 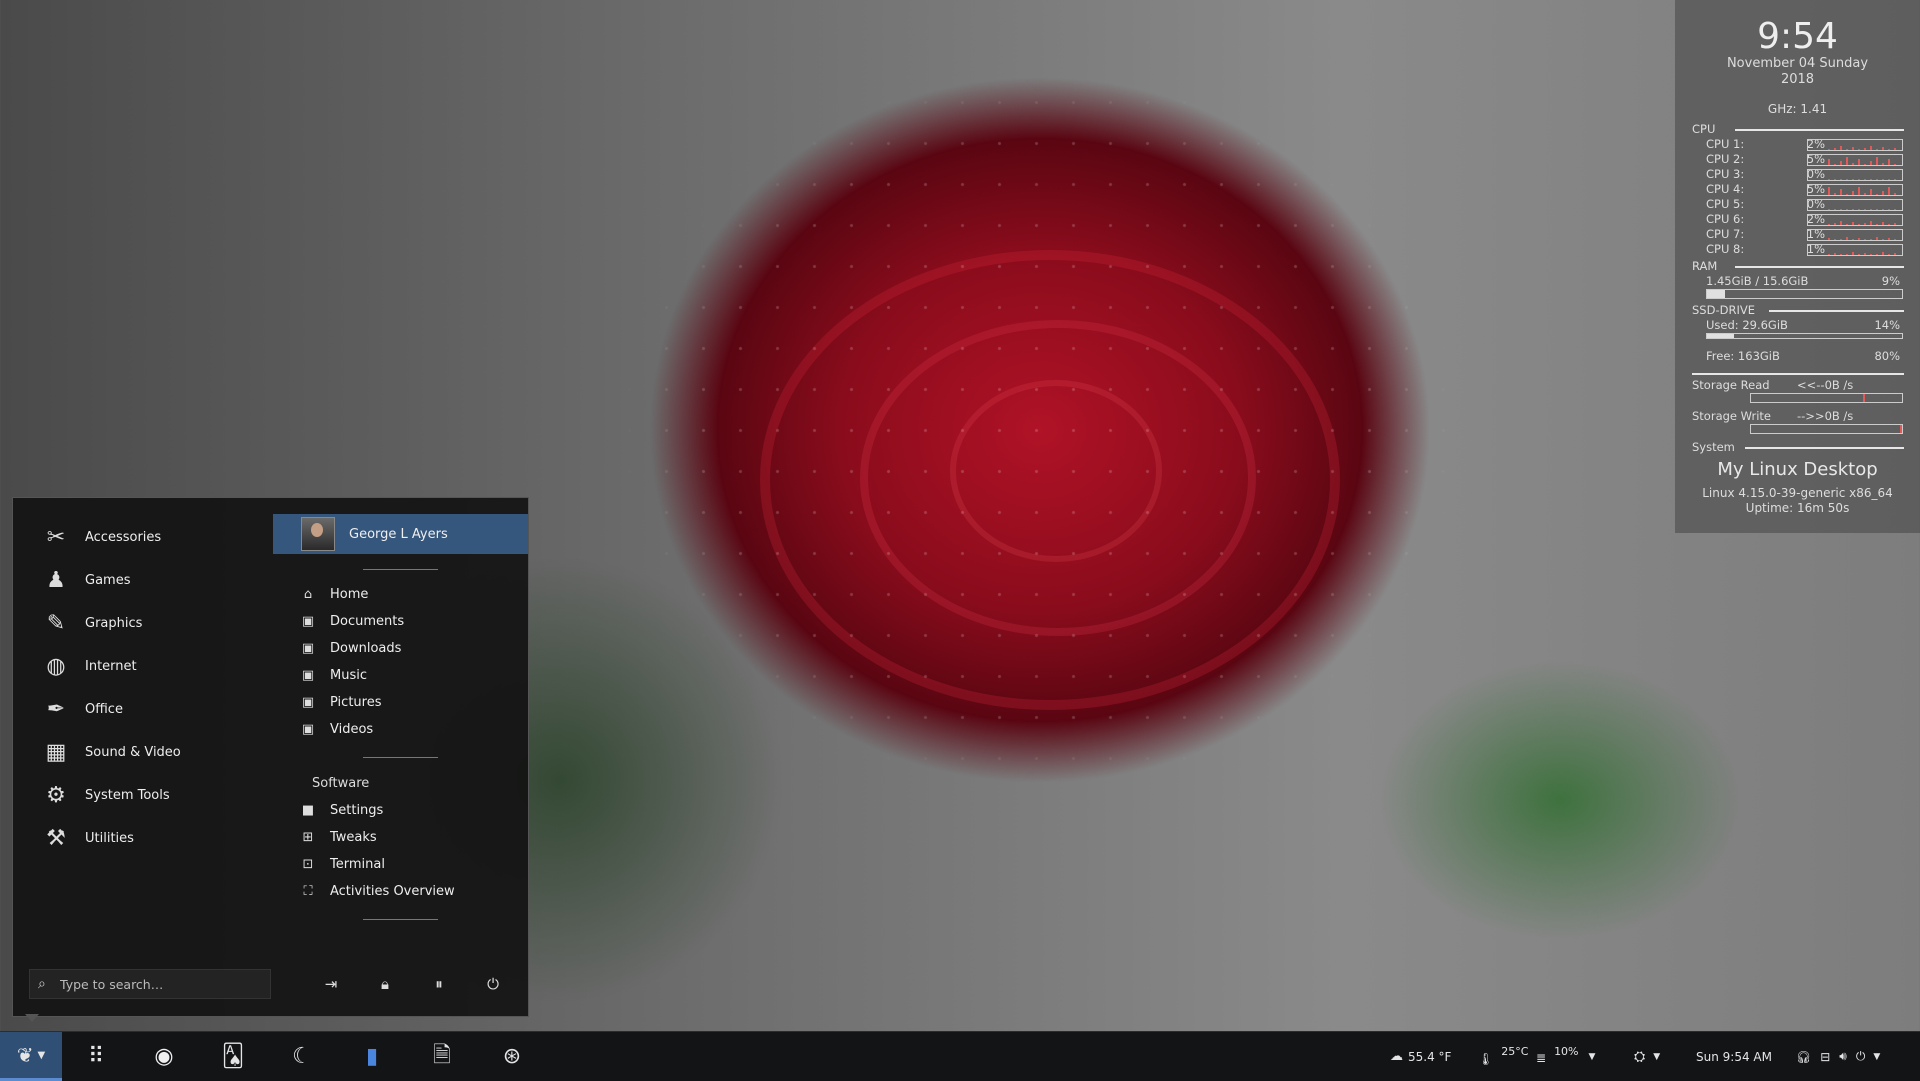 I want to click on help-launcher: ⊛, so click(x=512, y=1056).